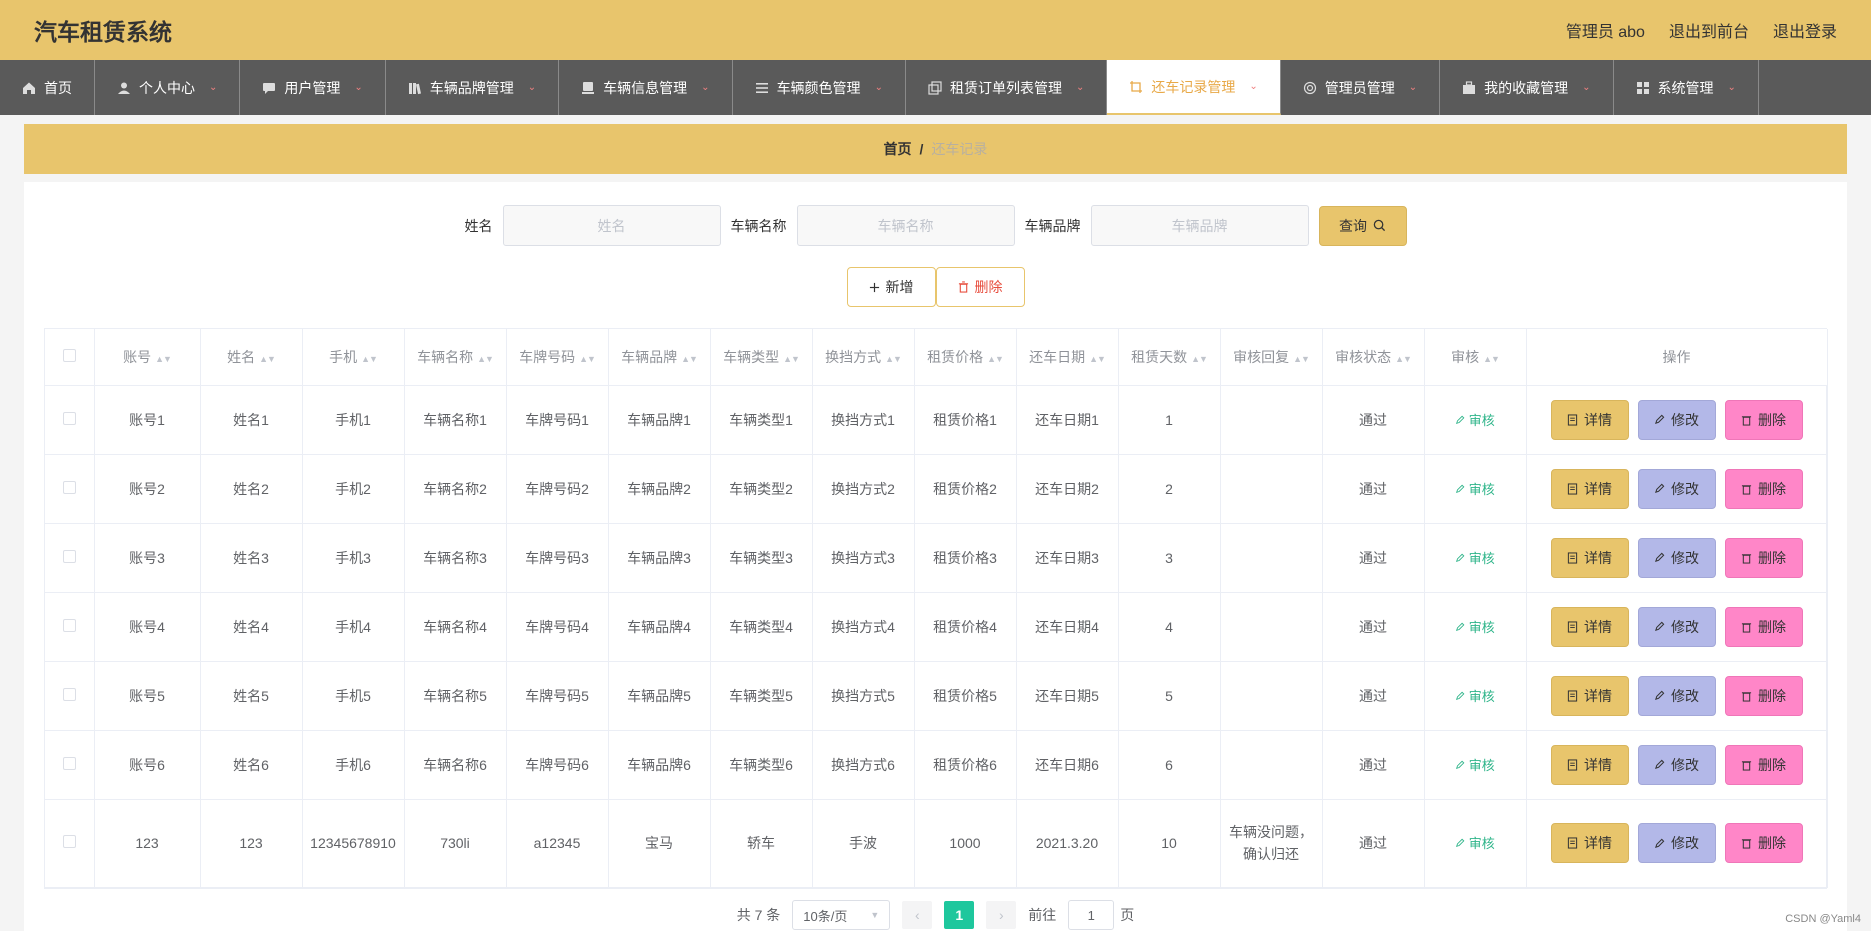 This screenshot has height=931, width=1871. I want to click on nav-item-5: 车辆颜色管理 ⌄, so click(819, 87).